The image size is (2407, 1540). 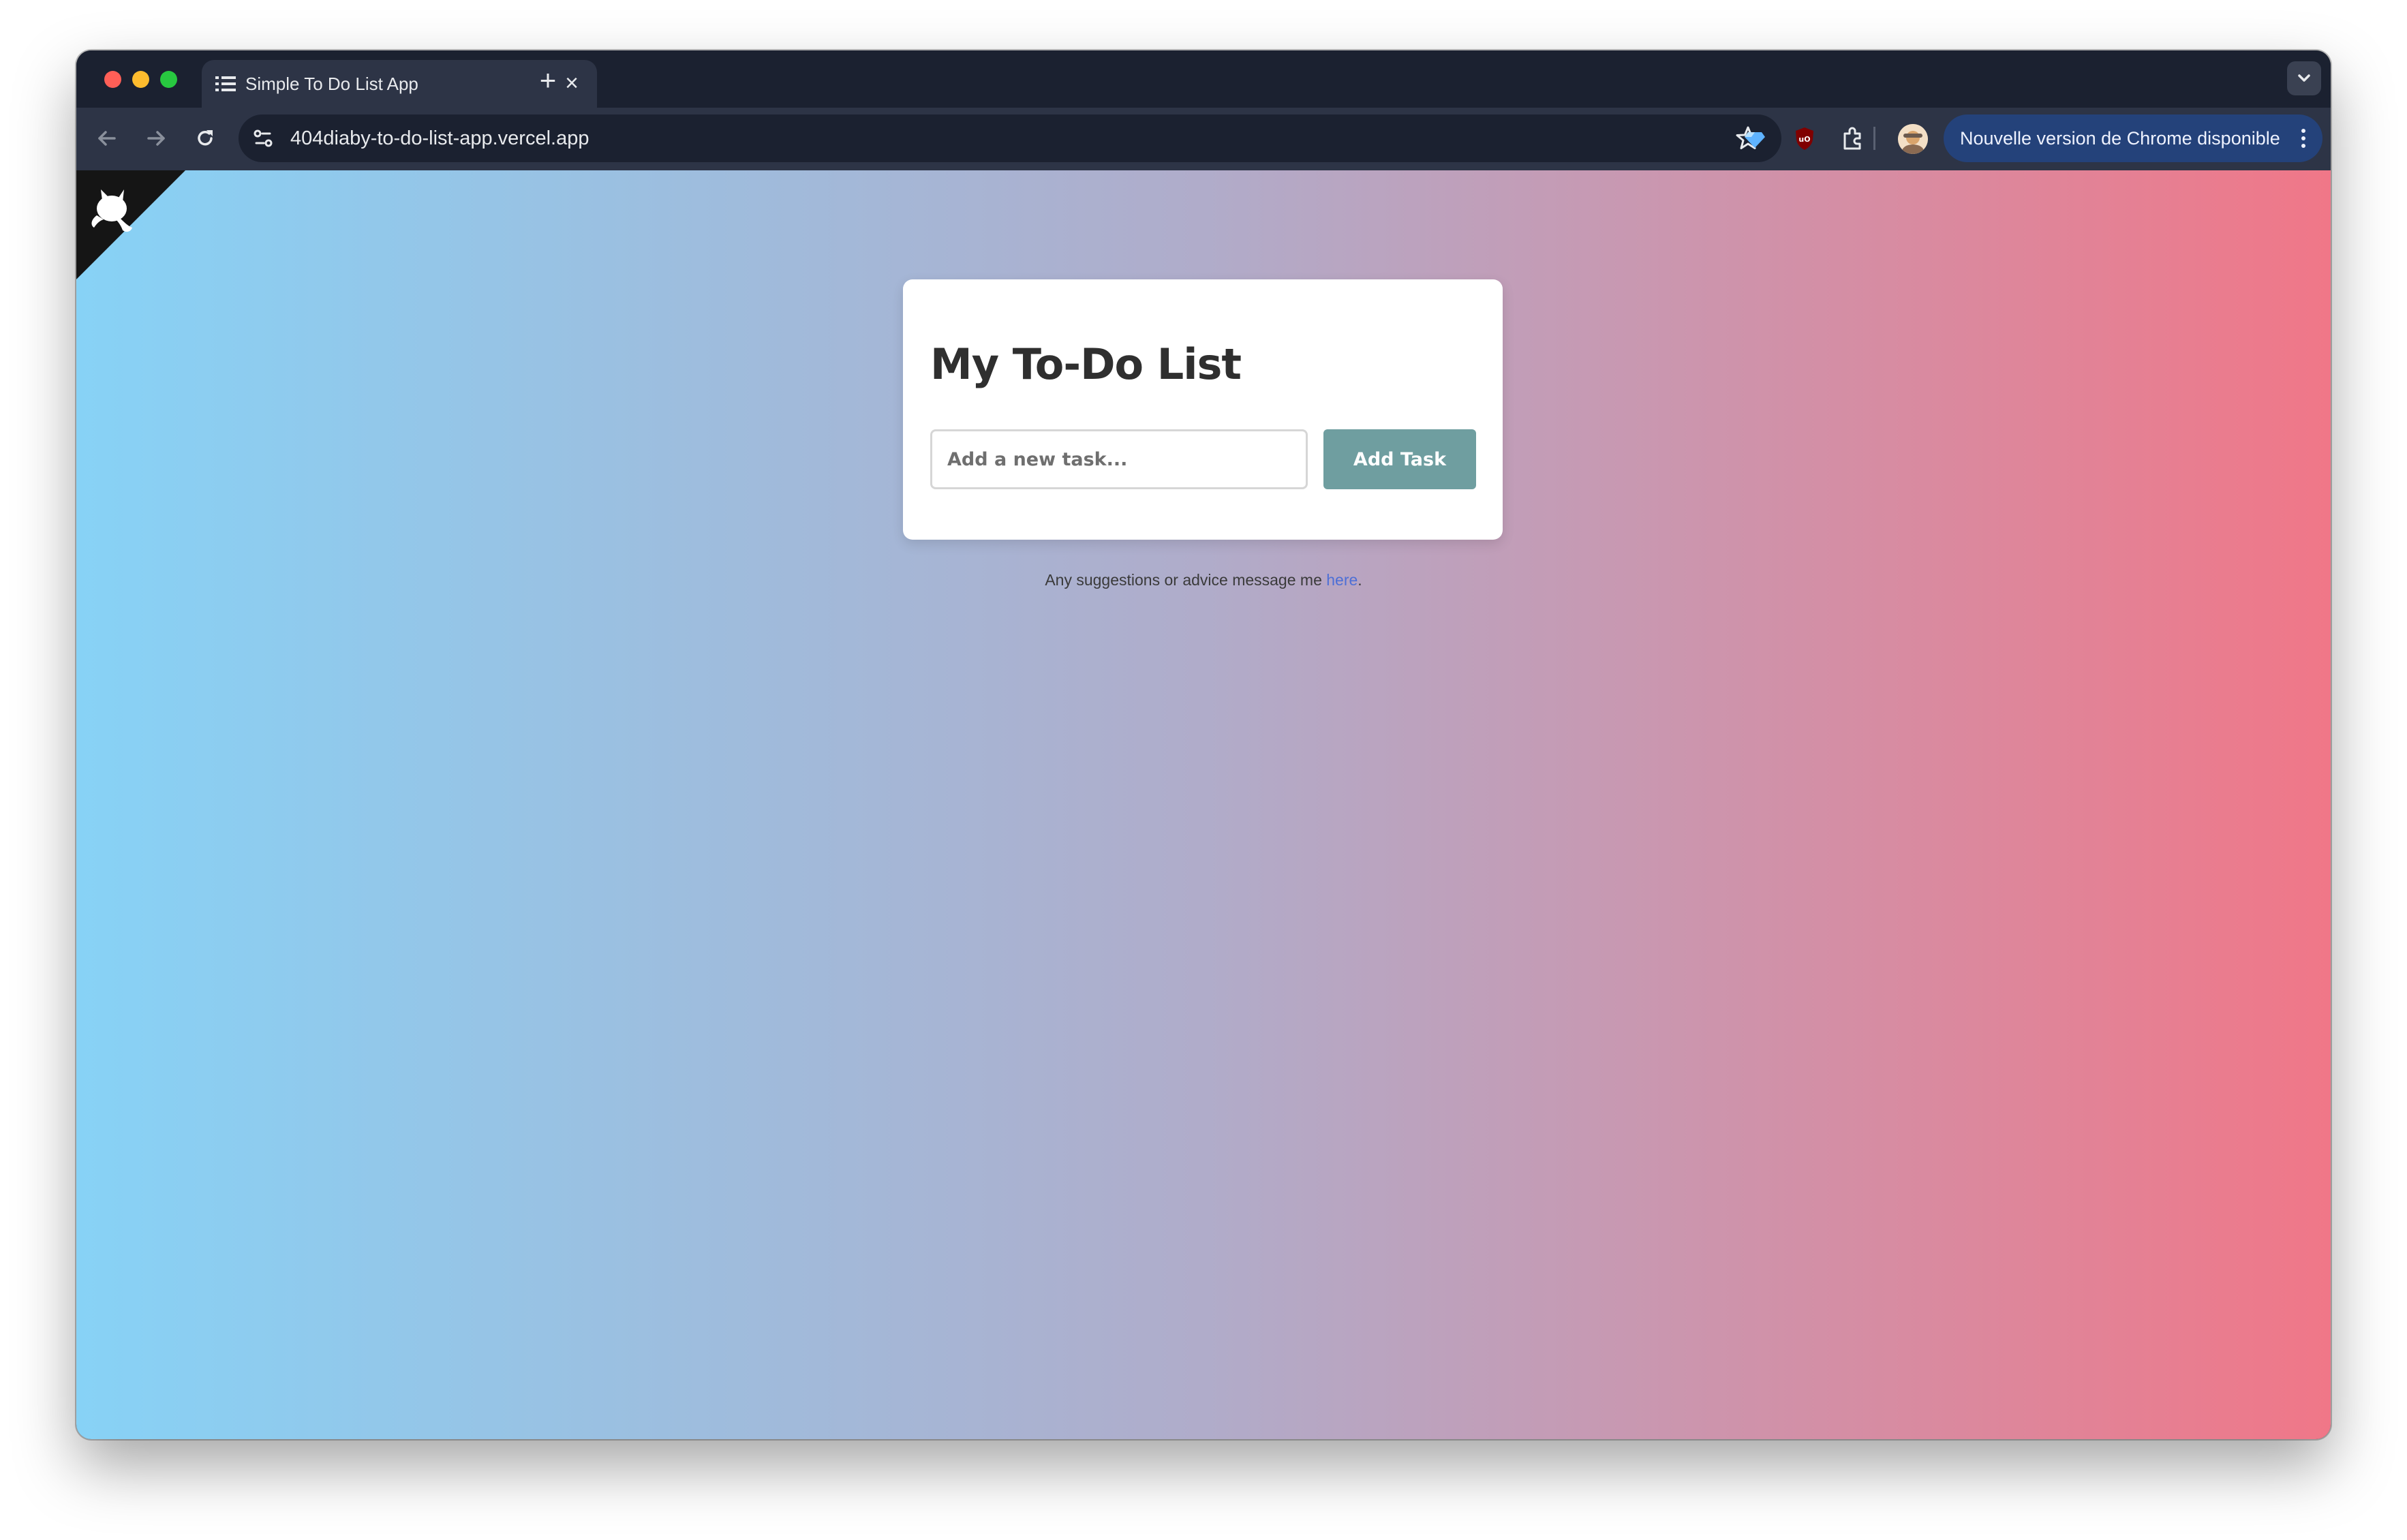 What do you see at coordinates (1755, 138) in the screenshot?
I see `gem-extension-icon` at bounding box center [1755, 138].